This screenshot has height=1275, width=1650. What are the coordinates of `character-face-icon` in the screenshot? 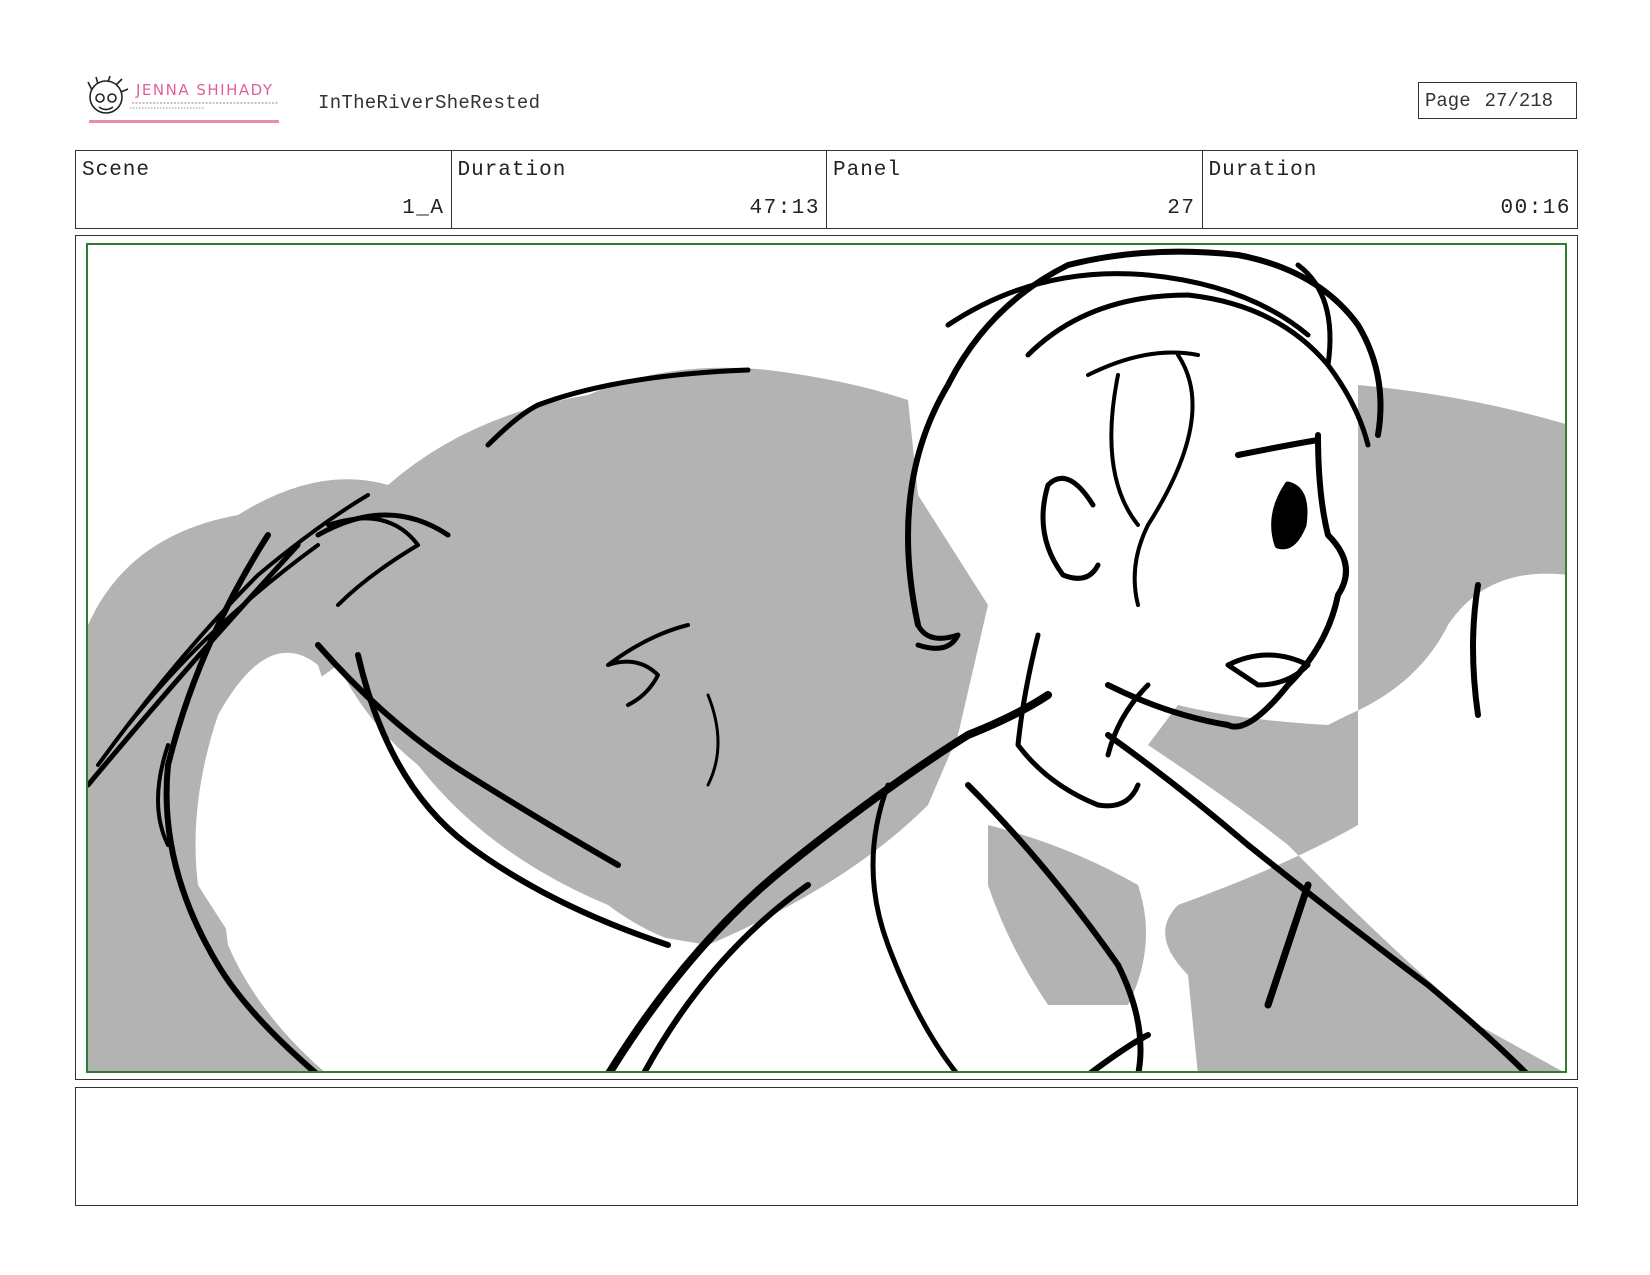 It's located at (108, 95).